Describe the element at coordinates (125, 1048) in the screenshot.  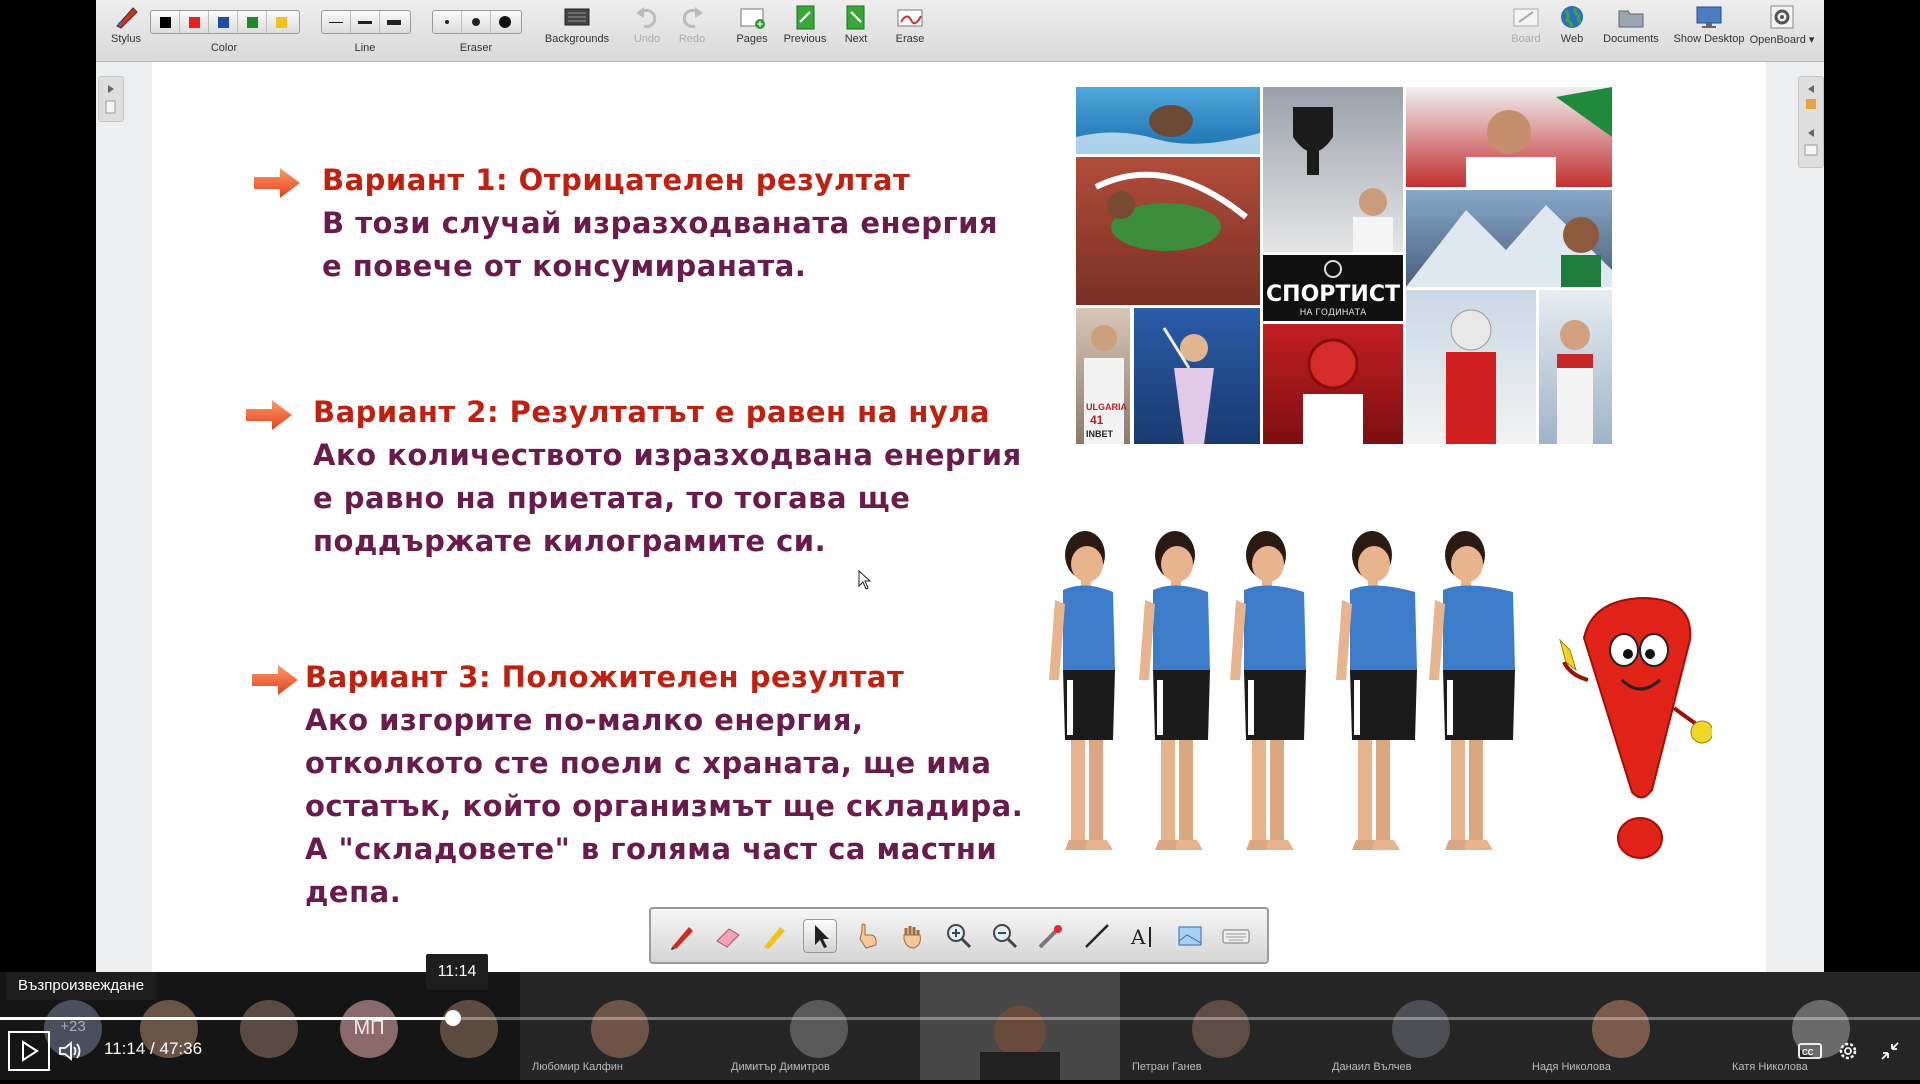
I see `current-time: 11:14` at that location.